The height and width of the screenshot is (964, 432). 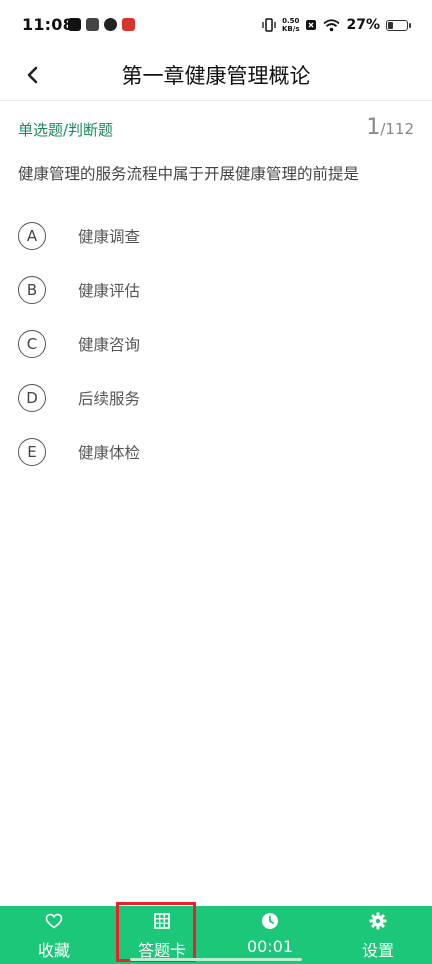 I want to click on answer-options: A 健康调查 B 健康评估 C 健康咨询 D 后续服务 E 健康体检, so click(x=79, y=344).